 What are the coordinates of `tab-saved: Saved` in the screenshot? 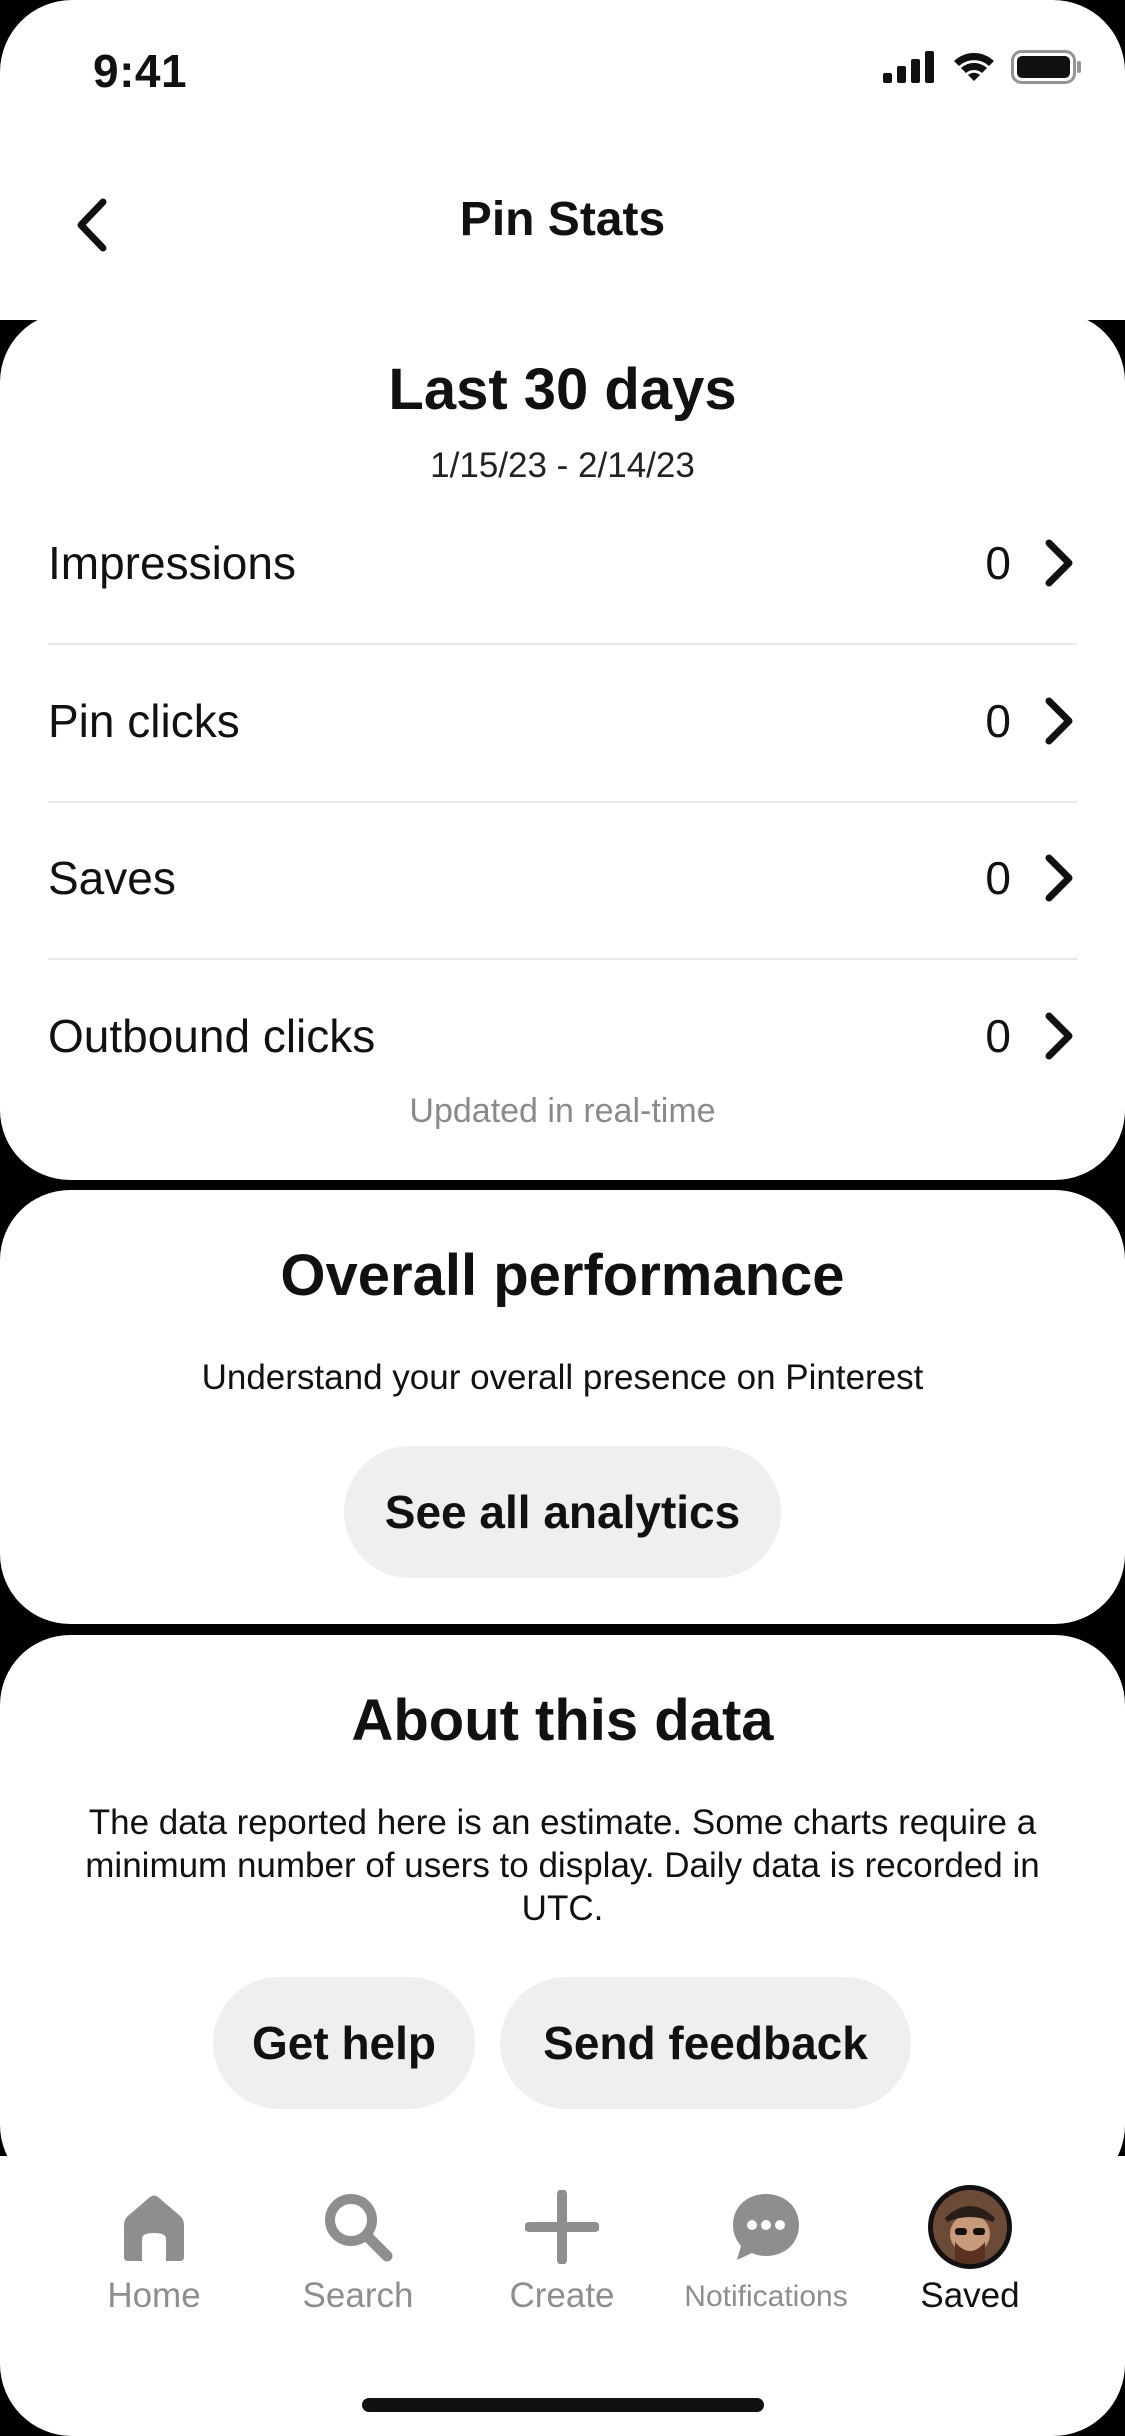 It's located at (970, 2249).